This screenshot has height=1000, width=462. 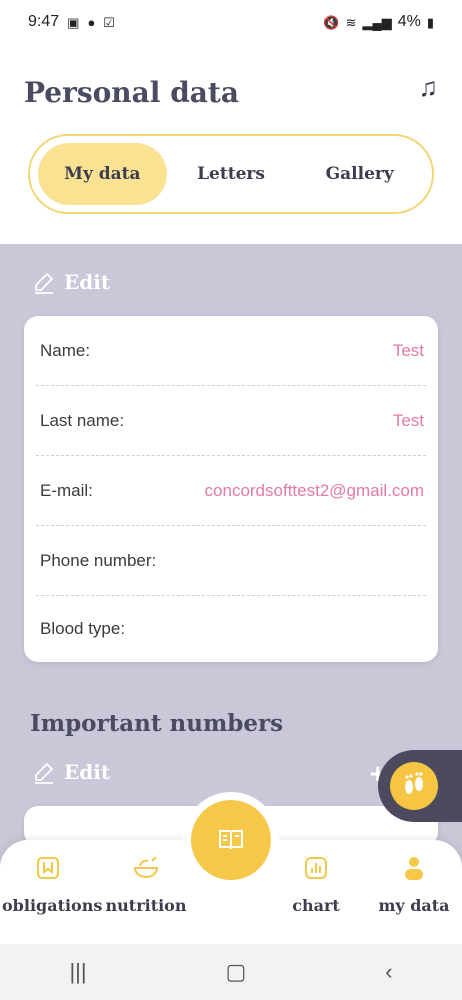 What do you see at coordinates (359, 174) in the screenshot?
I see `tab-gallery: Gallery` at bounding box center [359, 174].